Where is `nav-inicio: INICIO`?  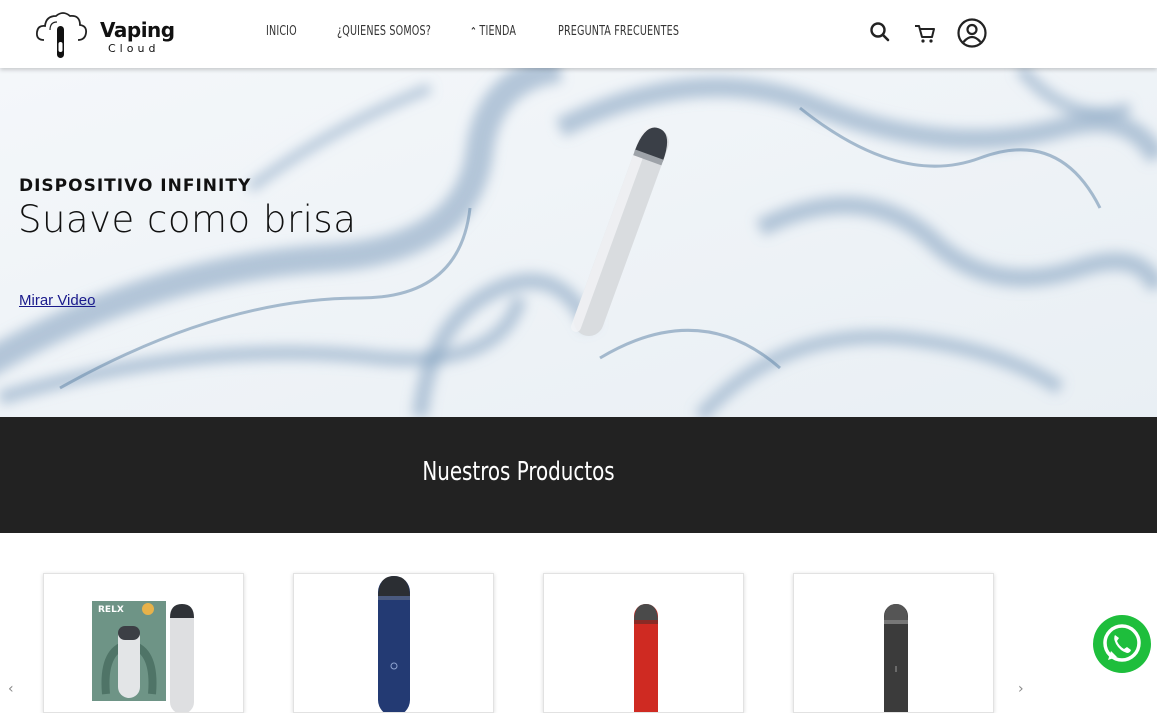
nav-inicio: INICIO is located at coordinates (281, 31).